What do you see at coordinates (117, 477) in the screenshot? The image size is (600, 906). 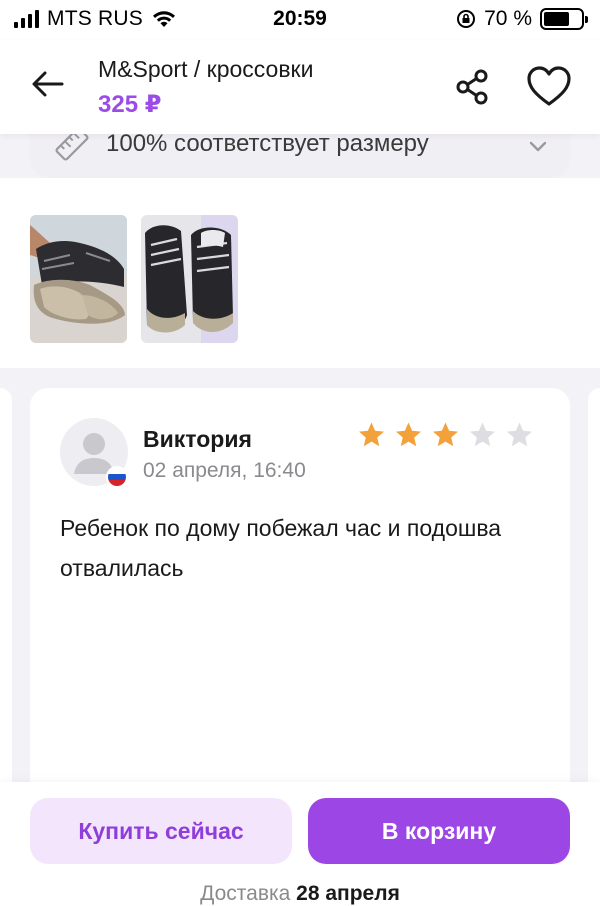 I see `russia-flag-icon` at bounding box center [117, 477].